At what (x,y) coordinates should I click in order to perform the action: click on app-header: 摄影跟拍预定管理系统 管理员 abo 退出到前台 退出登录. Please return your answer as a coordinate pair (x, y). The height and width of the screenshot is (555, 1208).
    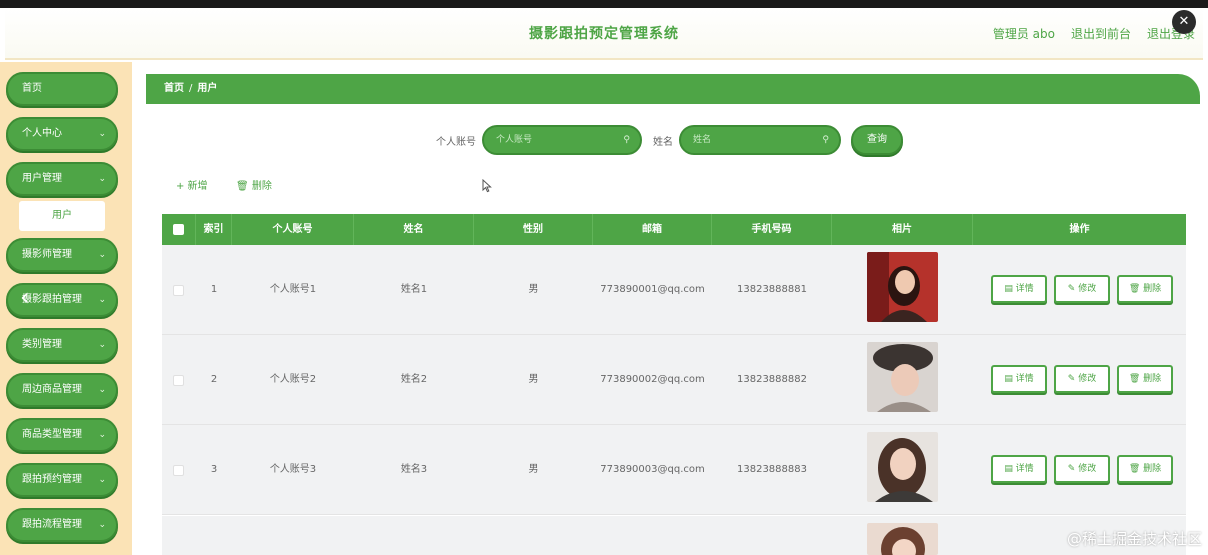
    Looking at the image, I should click on (604, 34).